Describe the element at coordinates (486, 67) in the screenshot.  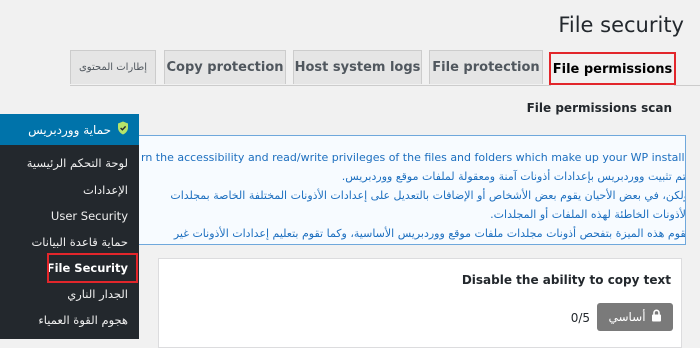
I see `tab-file-protection: File protection` at that location.